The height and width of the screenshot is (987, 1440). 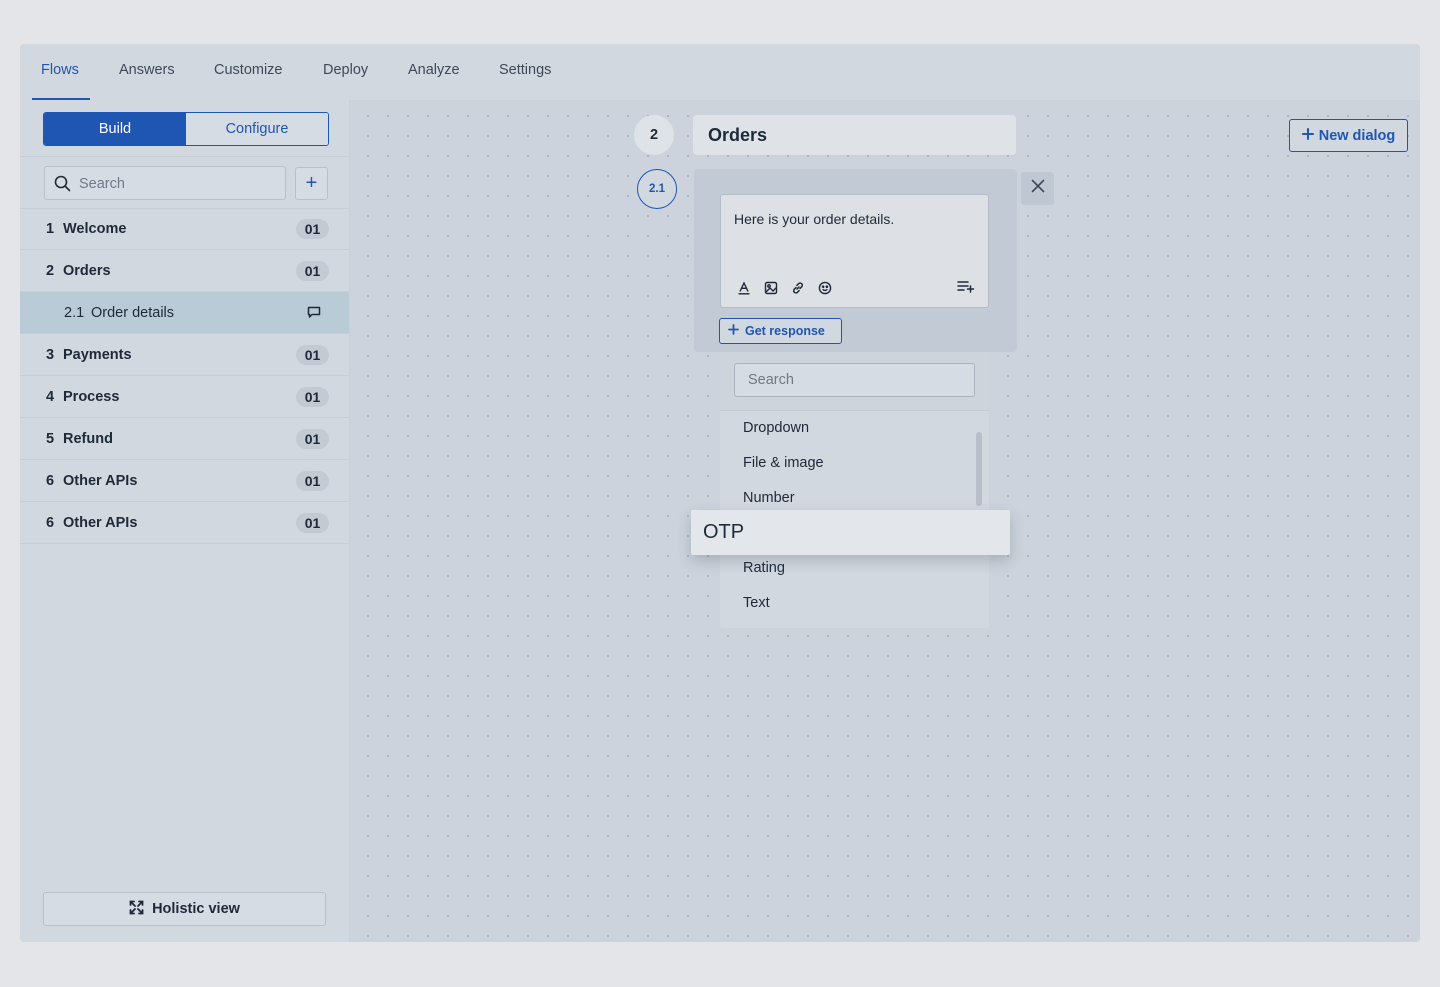 What do you see at coordinates (184, 397) in the screenshot?
I see `flow-item-process: 4 Process 01` at bounding box center [184, 397].